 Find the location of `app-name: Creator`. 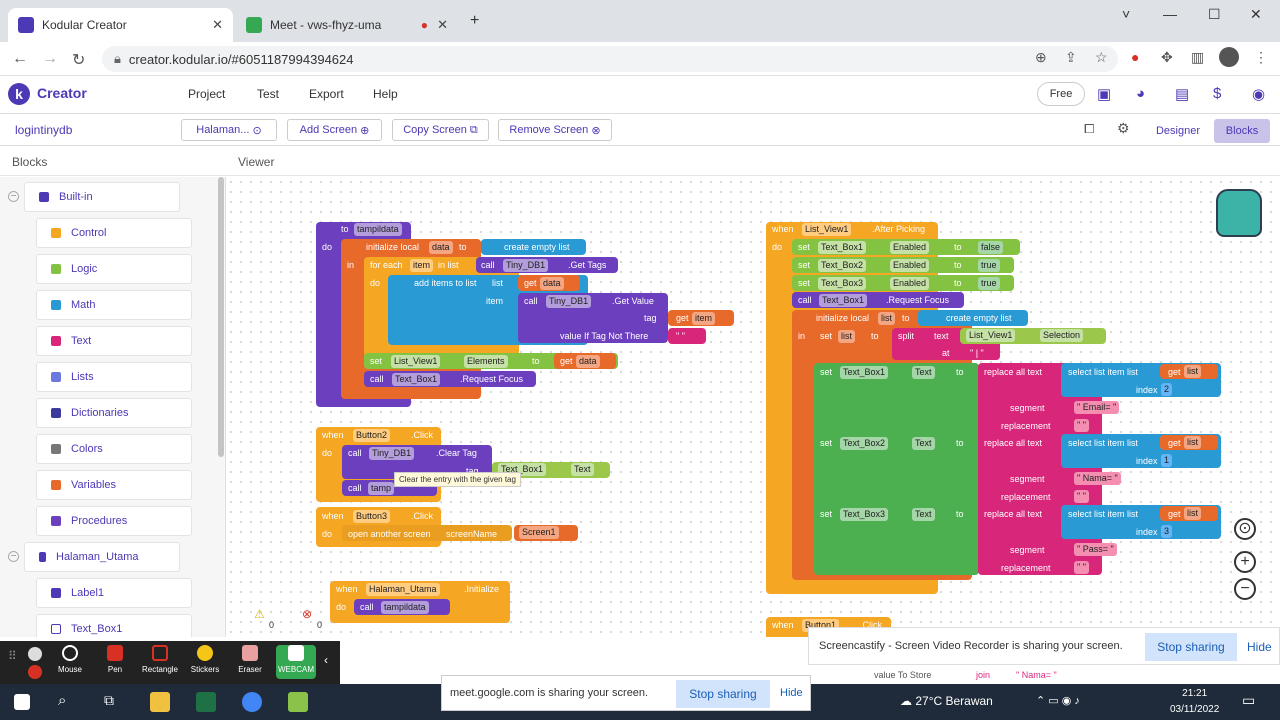

app-name: Creator is located at coordinates (62, 93).